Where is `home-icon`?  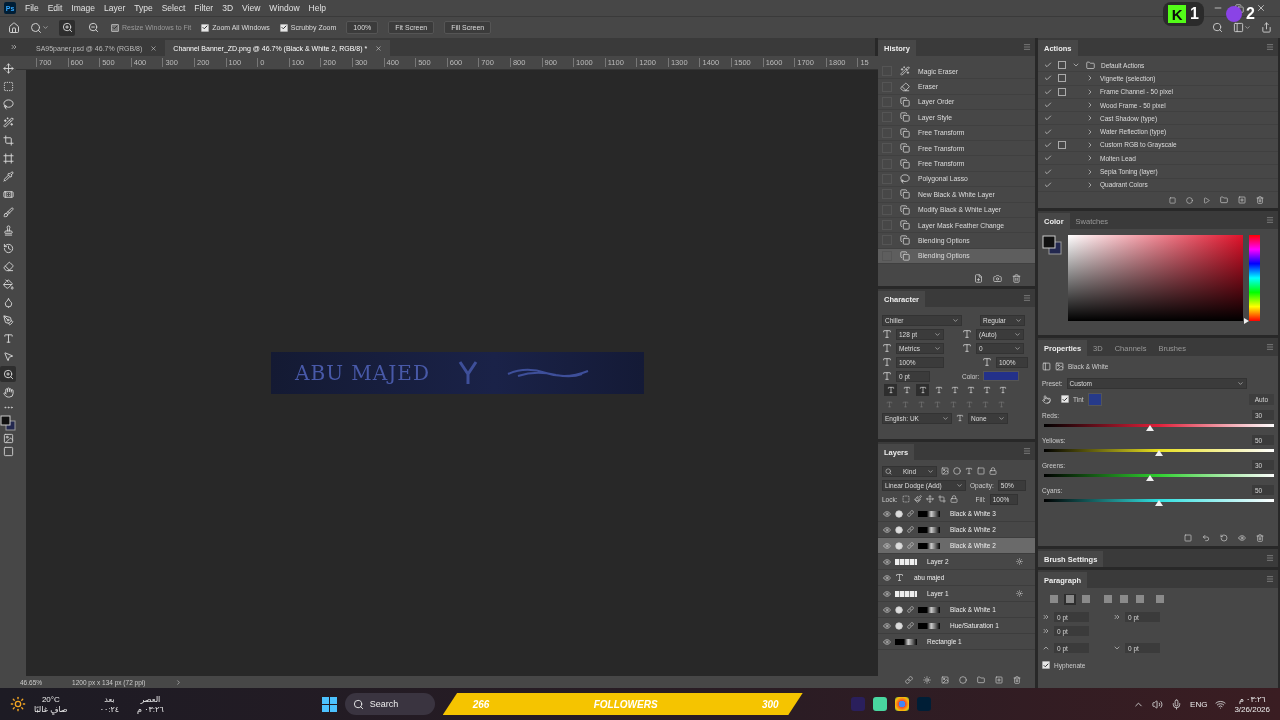
home-icon is located at coordinates (14, 27).